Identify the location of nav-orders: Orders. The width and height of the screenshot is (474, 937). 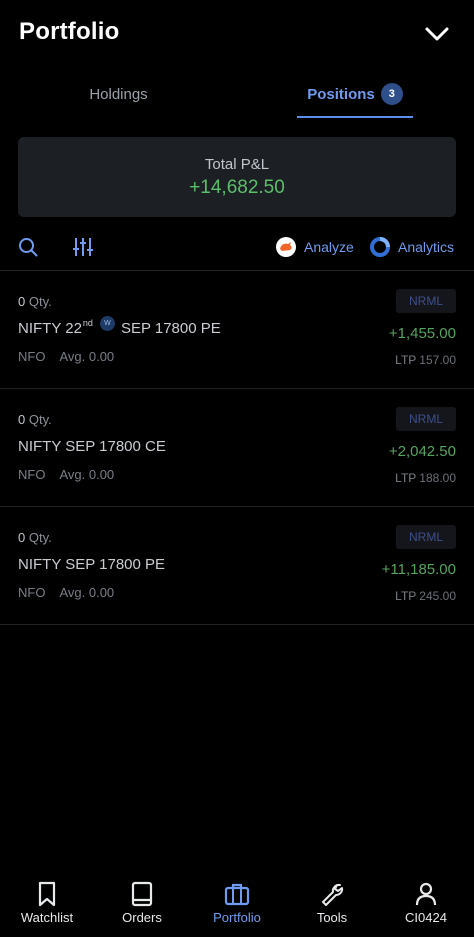
(142, 902).